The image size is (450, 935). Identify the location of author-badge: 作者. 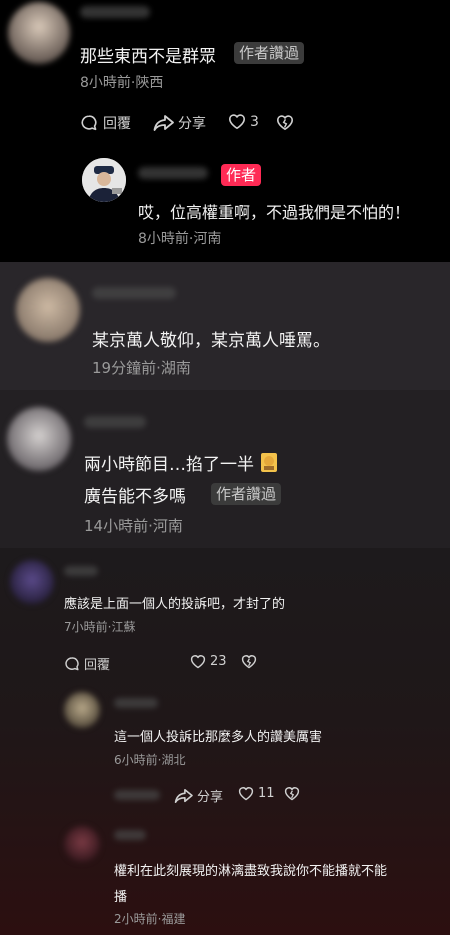
(241, 175).